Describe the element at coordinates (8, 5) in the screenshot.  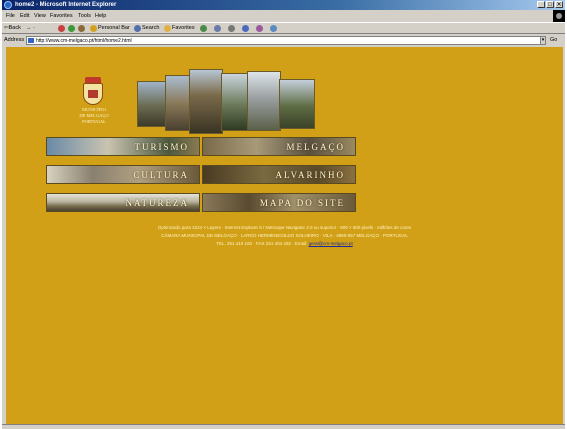
I see `ie-logo-icon` at that location.